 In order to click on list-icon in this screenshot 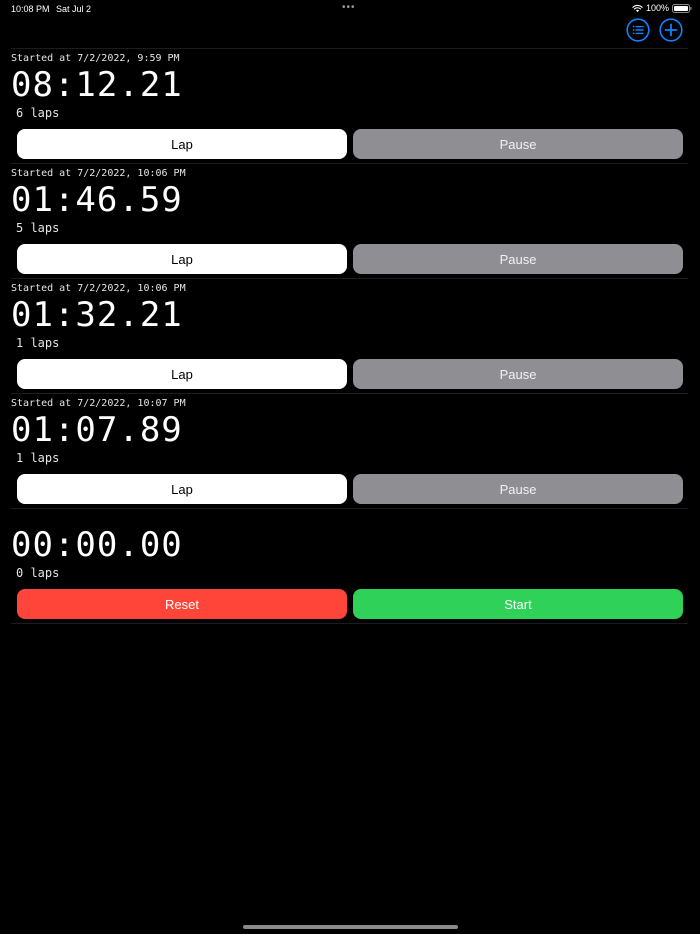, I will do `click(638, 30)`.